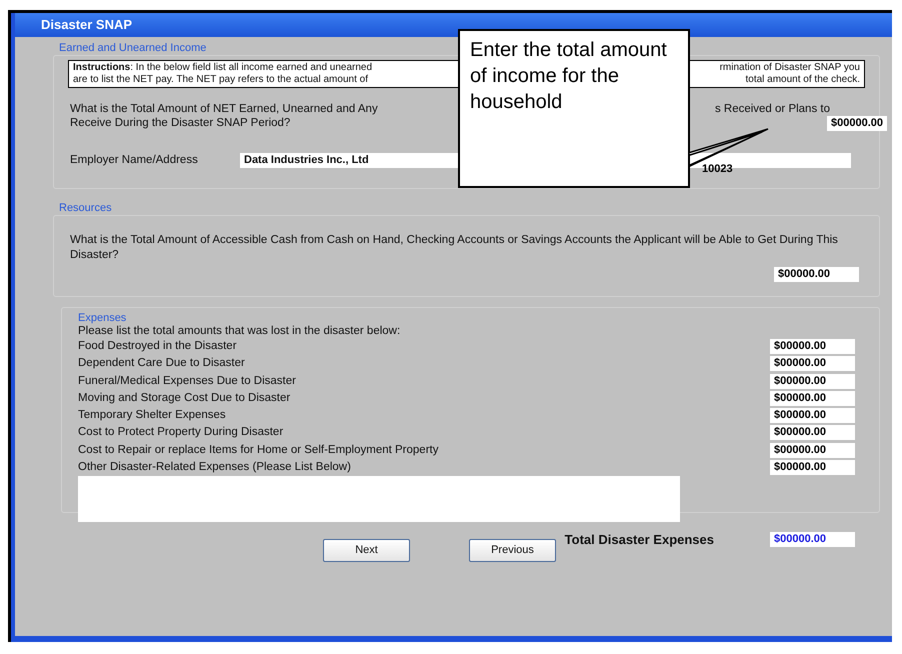 This screenshot has height=654, width=902. I want to click on instruction-text: Instructions: In the below field list all income earned and unearned, so click(222, 68).